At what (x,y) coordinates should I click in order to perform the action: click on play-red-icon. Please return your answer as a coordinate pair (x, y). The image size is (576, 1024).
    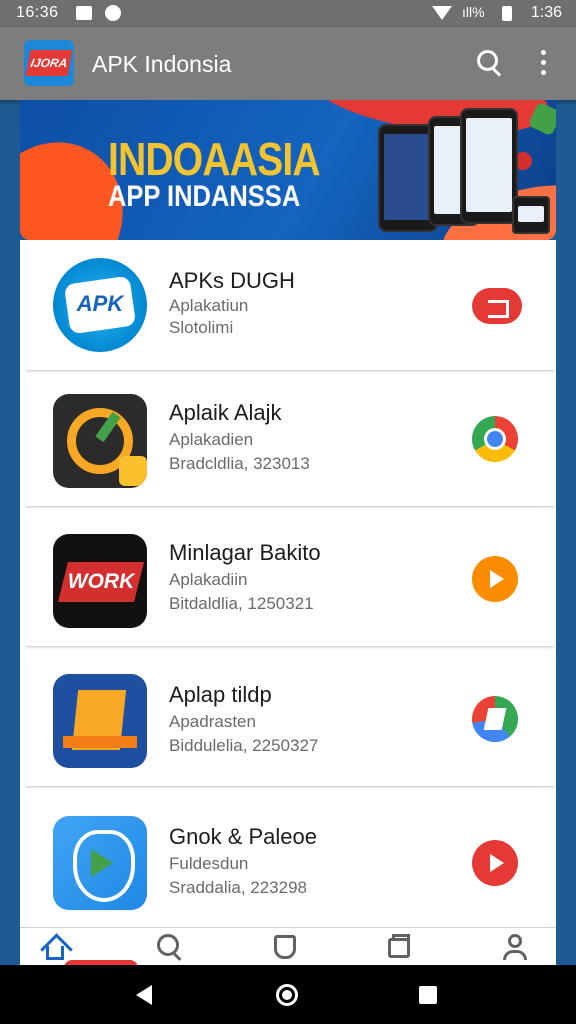
    Looking at the image, I should click on (495, 863).